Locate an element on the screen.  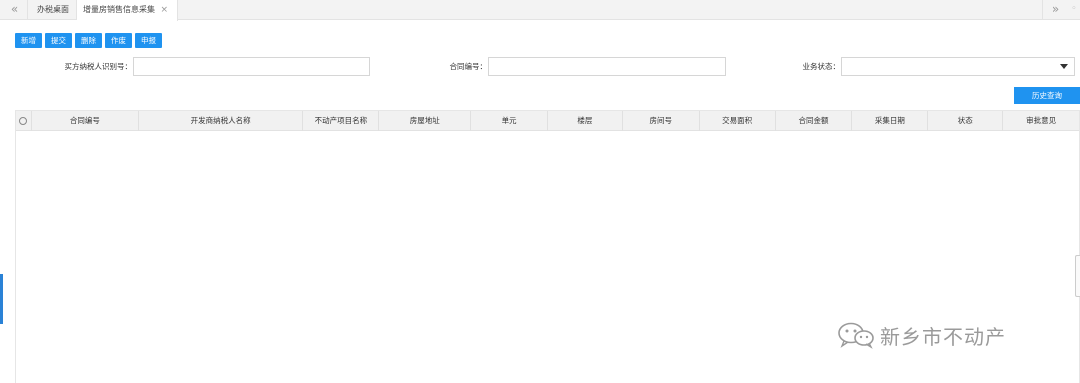
tab-menu-icon: ◦ is located at coordinates (1074, 10).